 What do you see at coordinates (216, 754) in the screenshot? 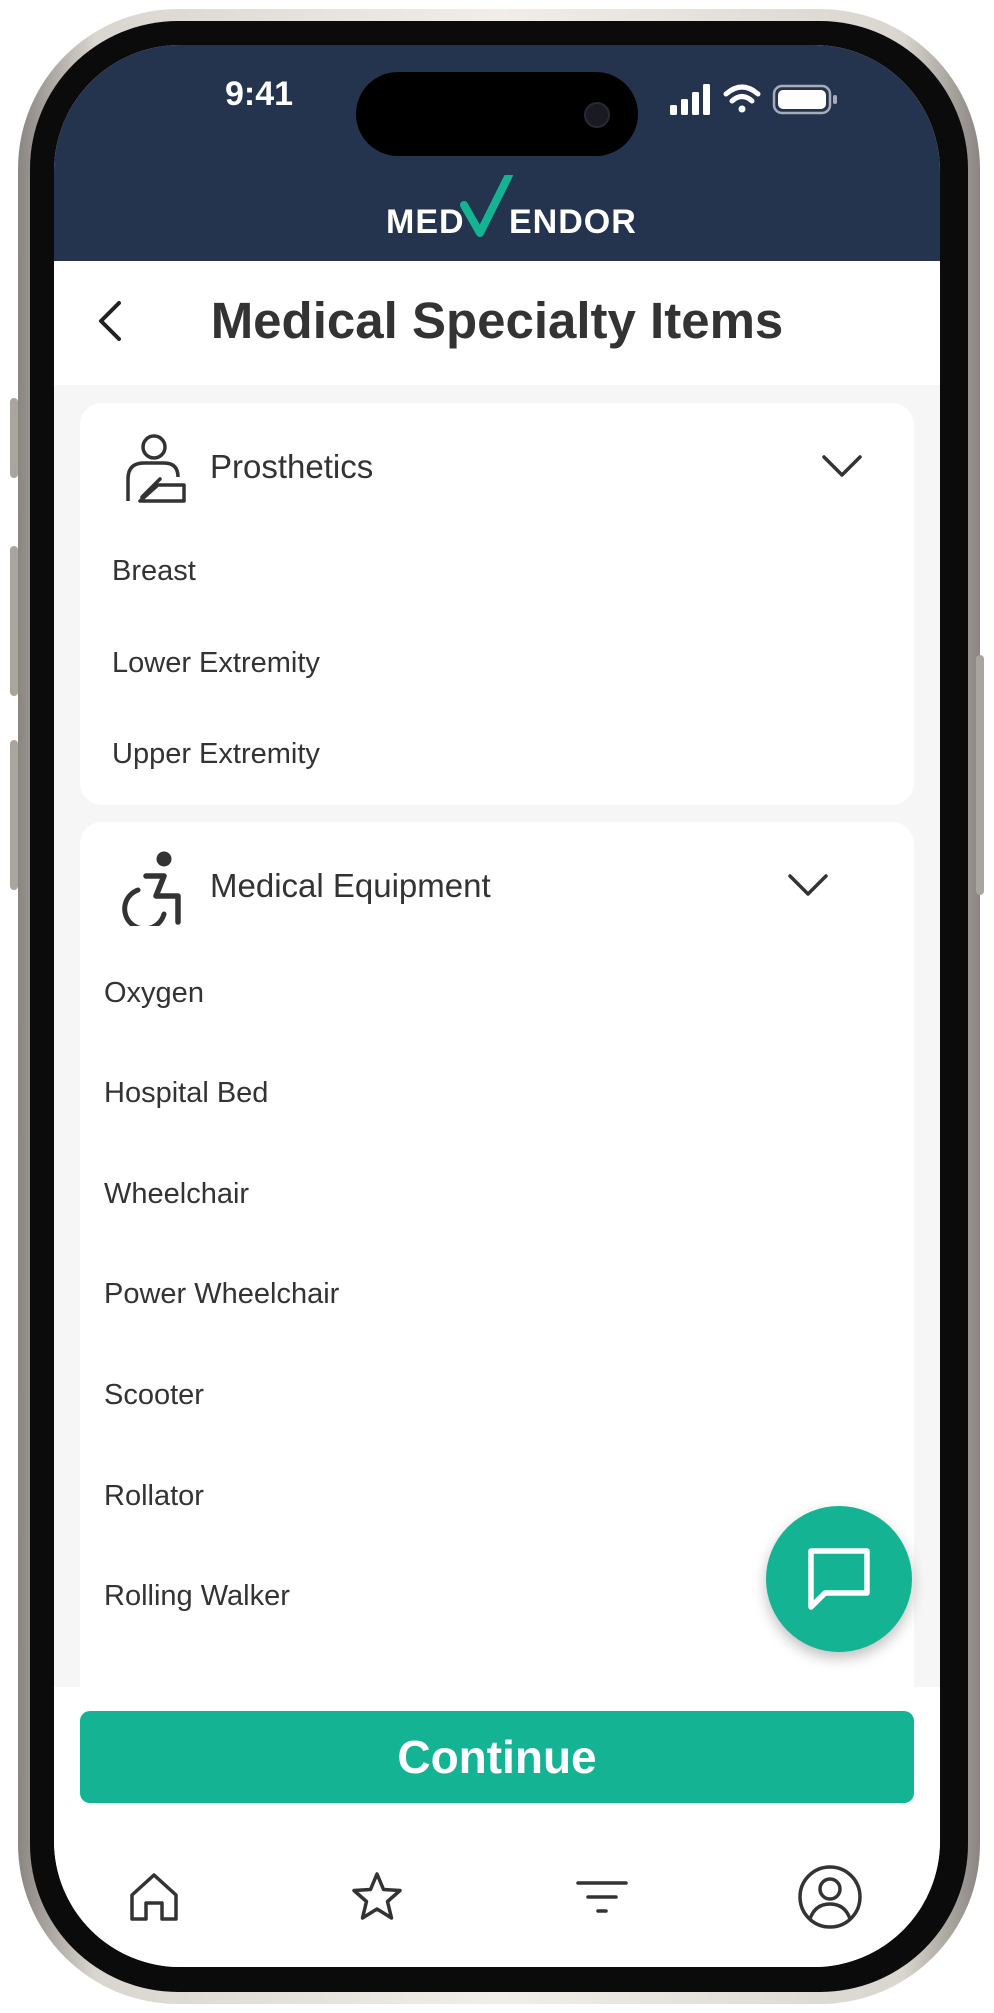
I see `list-item-upper-extremity: Upper Extremity` at bounding box center [216, 754].